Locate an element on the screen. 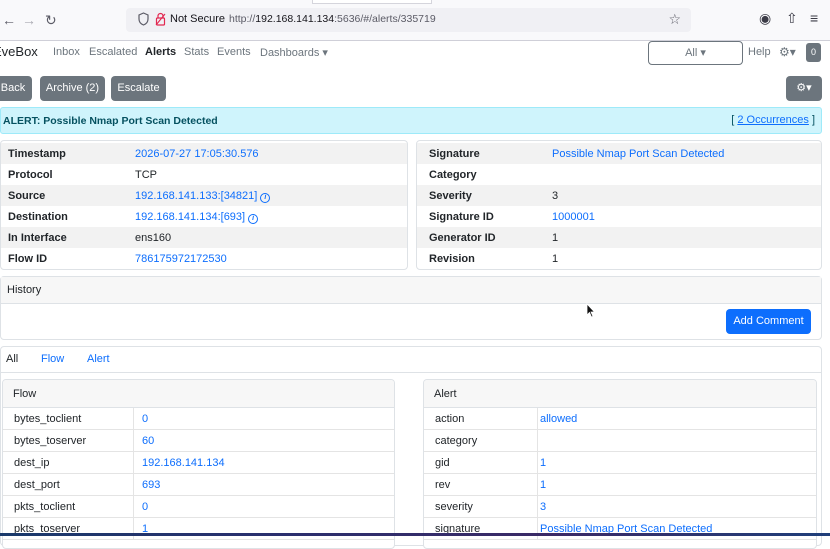 The image size is (830, 549). info-row-interface: In Interface ens160 is located at coordinates (204, 237).